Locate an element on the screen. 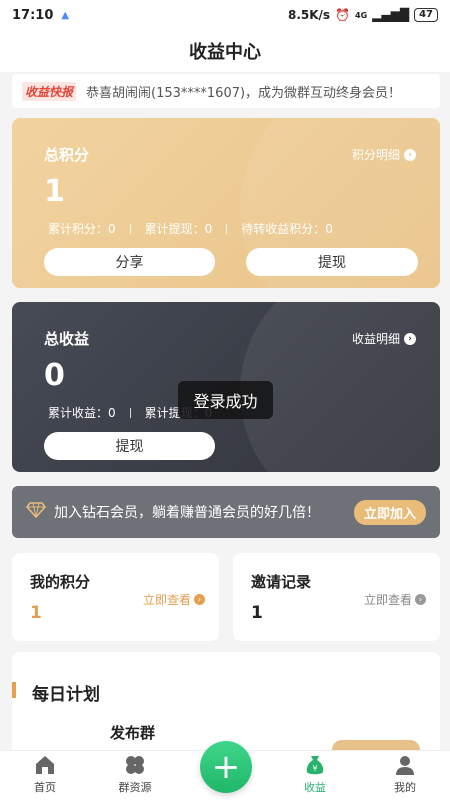 Image resolution: width=450 pixels, height=800 pixels. points-stats: 累计积分：0 累计提现：0 待转收益积分：0 is located at coordinates (190, 228).